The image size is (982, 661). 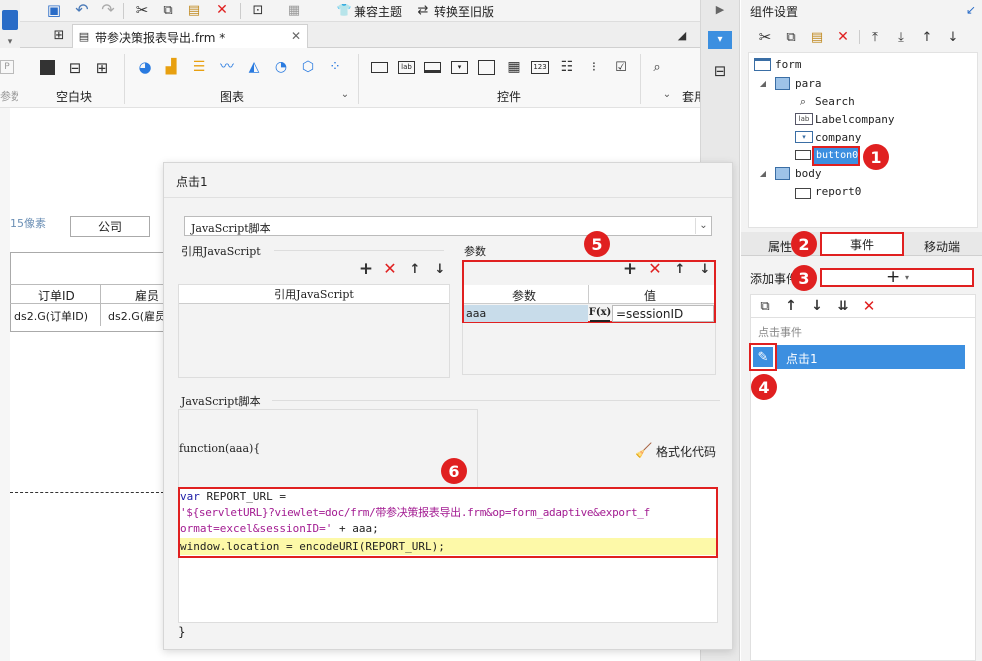 I want to click on label-widget-icon: lab, so click(x=406, y=67).